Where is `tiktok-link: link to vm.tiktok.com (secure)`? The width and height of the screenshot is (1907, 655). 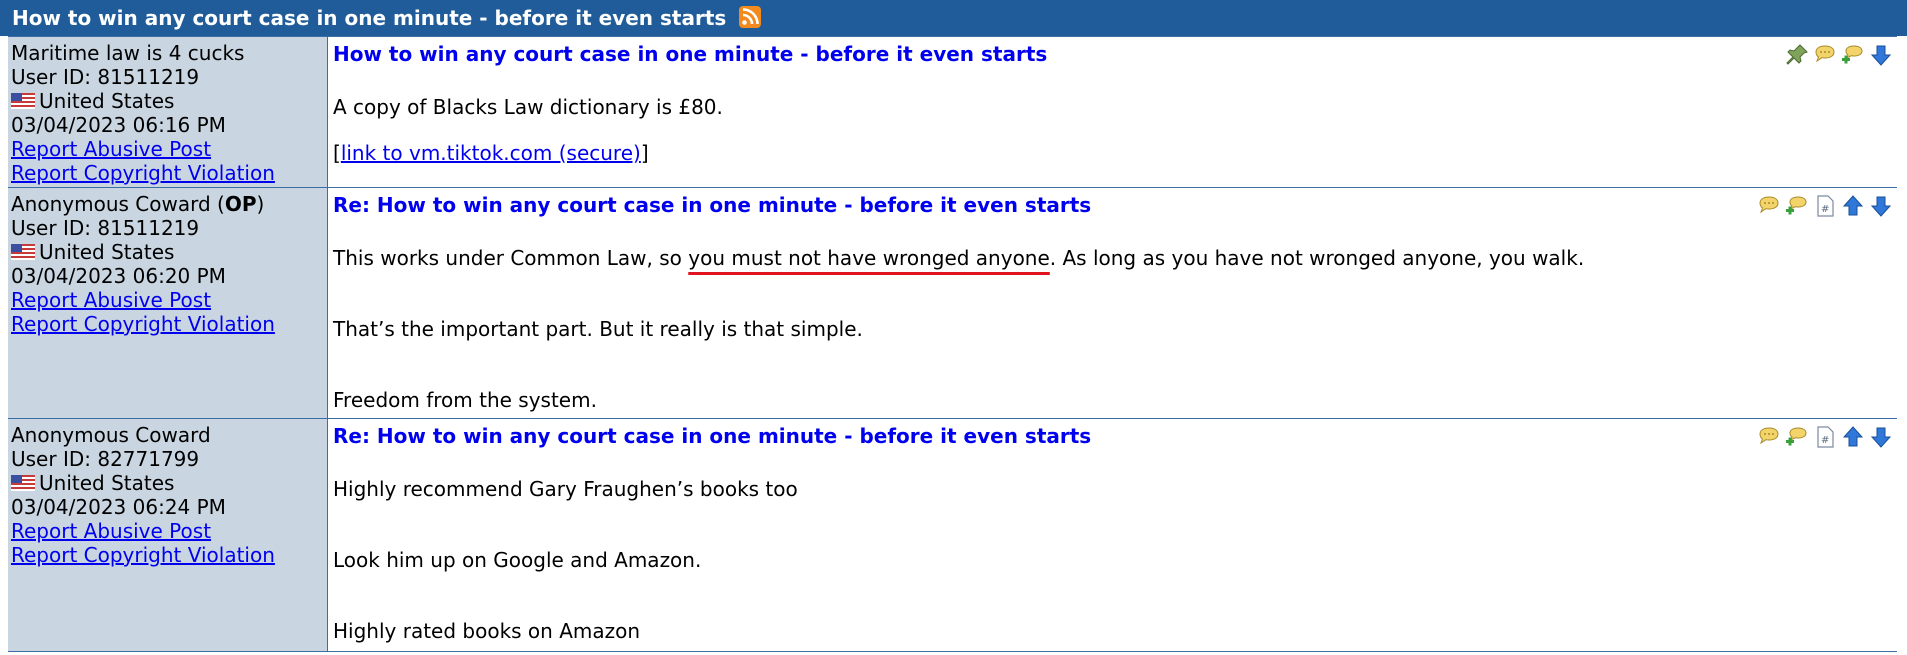
tiktok-link: link to vm.tiktok.com (secure) is located at coordinates (491, 153).